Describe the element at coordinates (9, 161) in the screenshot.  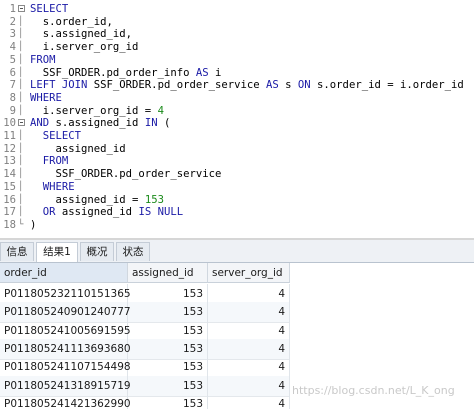
I see `line-number: 13` at that location.